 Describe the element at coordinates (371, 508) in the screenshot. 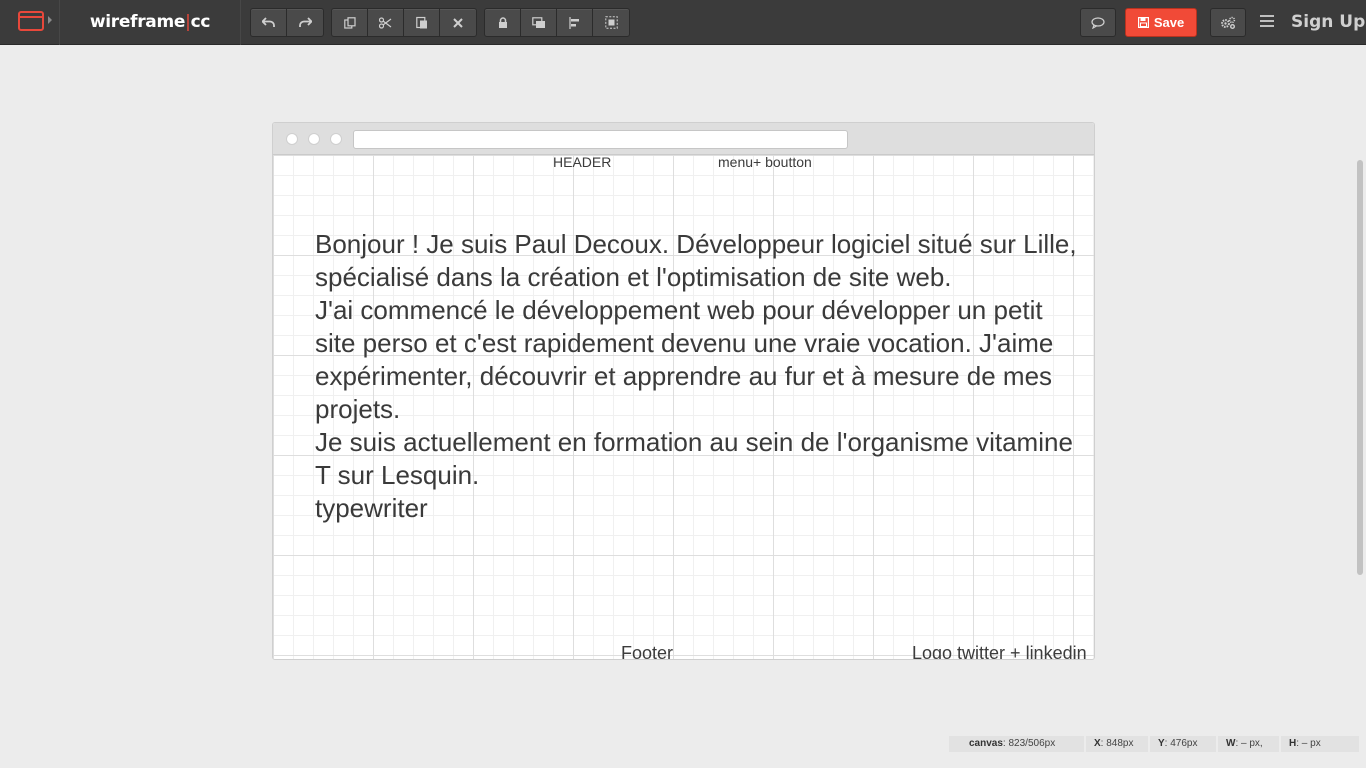

I see `intro-paragraph: typewriter` at that location.